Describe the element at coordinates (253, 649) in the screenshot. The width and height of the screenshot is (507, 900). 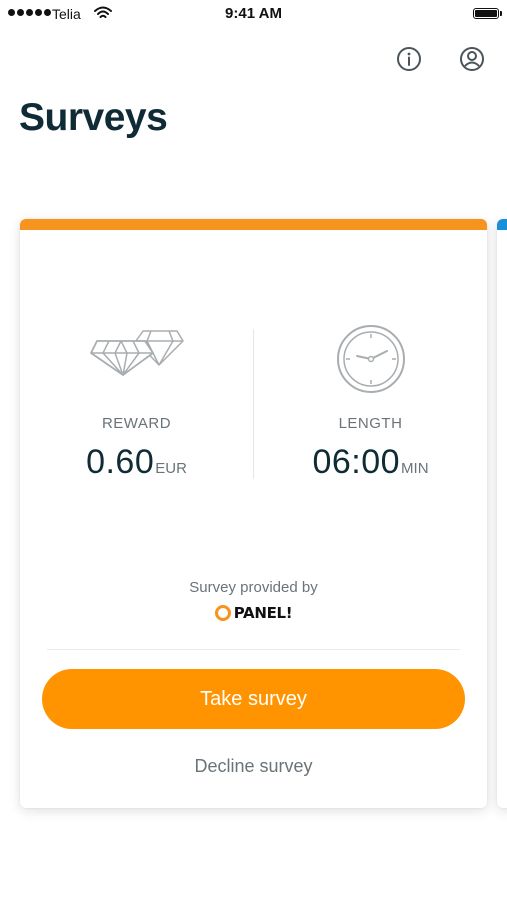
I see `card-divider` at that location.